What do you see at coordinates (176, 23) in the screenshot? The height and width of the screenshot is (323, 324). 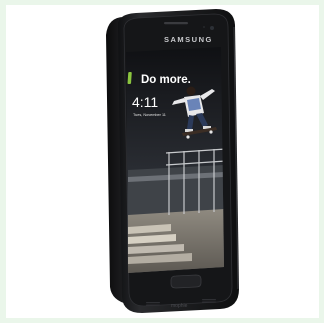 I see `earpiece` at bounding box center [176, 23].